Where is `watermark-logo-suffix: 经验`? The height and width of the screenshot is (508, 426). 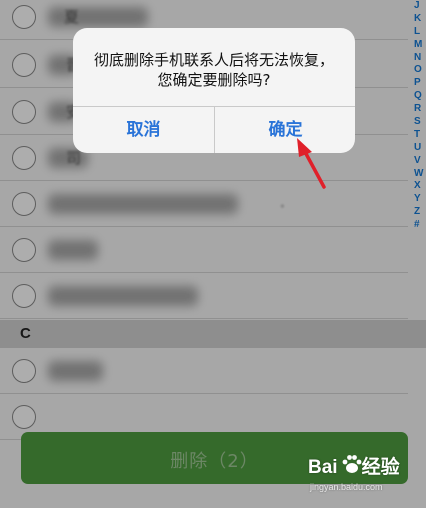 watermark-logo-suffix: 经验 is located at coordinates (380, 467).